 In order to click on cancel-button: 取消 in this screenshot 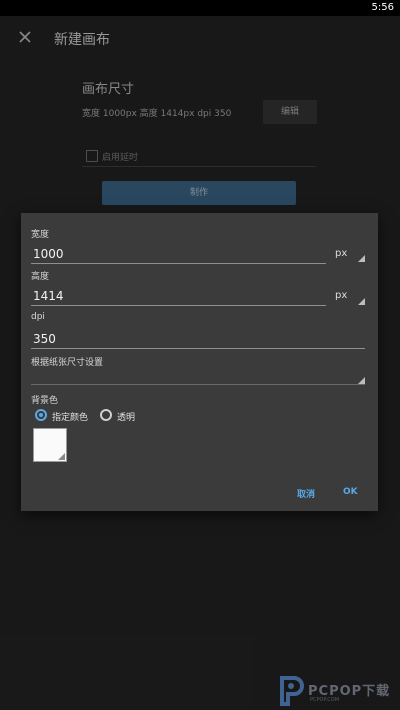, I will do `click(306, 493)`.